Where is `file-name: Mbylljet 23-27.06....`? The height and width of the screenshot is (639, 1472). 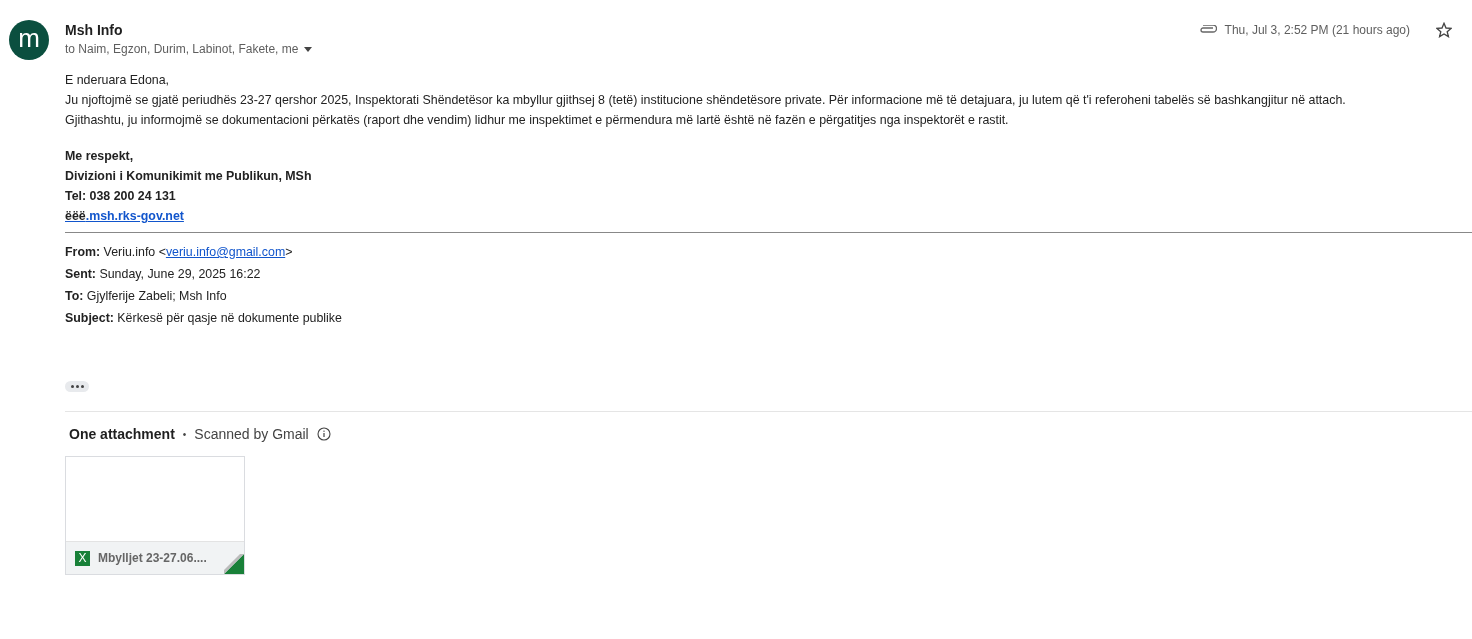 file-name: Mbylljet 23-27.06.... is located at coordinates (152, 558).